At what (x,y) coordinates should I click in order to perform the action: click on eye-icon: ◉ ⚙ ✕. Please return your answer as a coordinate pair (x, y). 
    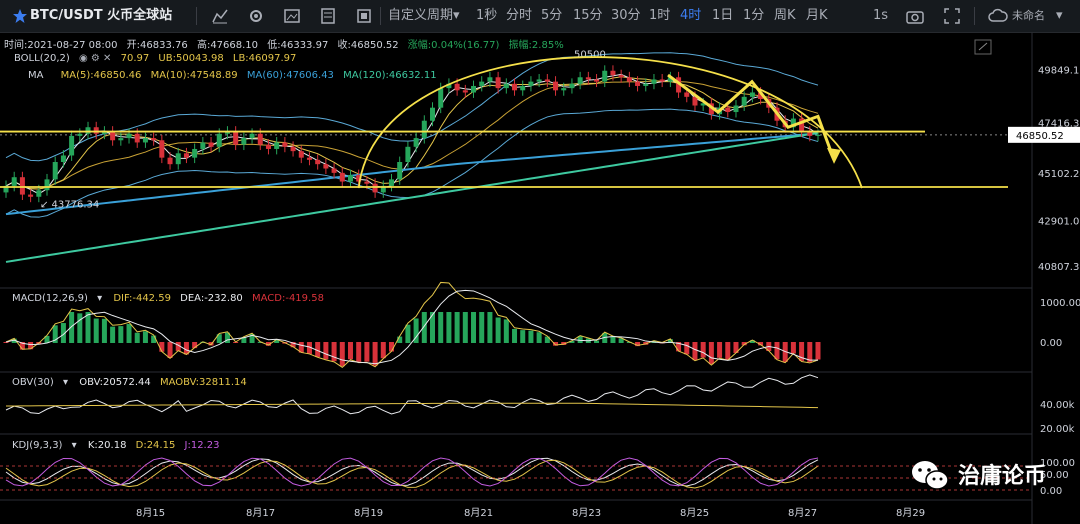
    Looking at the image, I should click on (95, 58).